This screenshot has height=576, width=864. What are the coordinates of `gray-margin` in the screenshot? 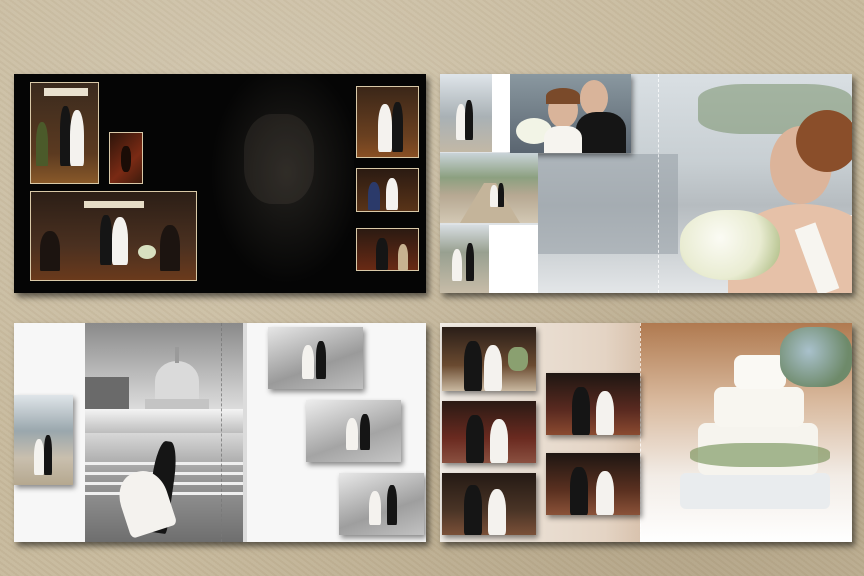 It's located at (245, 432).